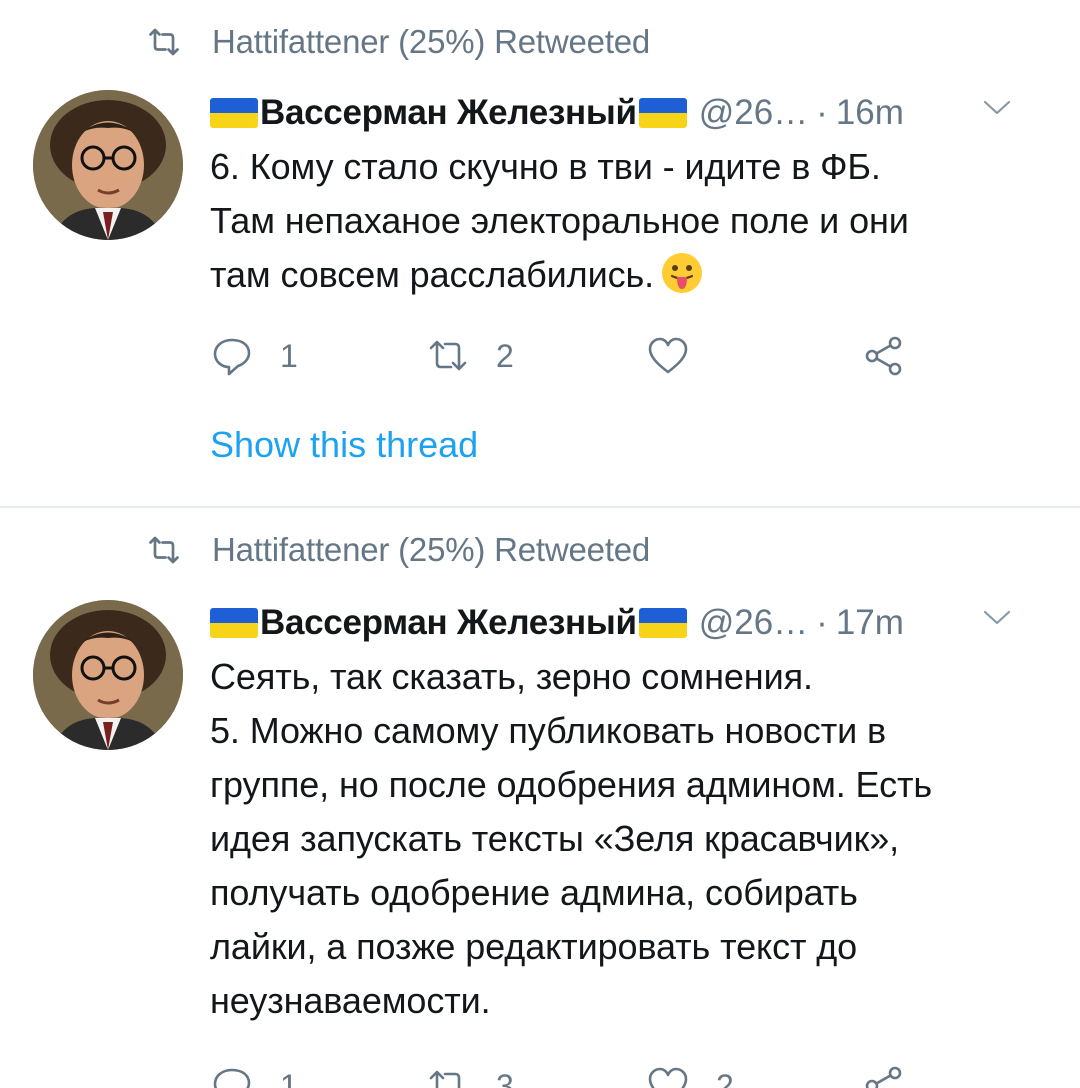 The width and height of the screenshot is (1080, 1088). What do you see at coordinates (570, 1072) in the screenshot?
I see `tweet-actions: 1 3 2` at bounding box center [570, 1072].